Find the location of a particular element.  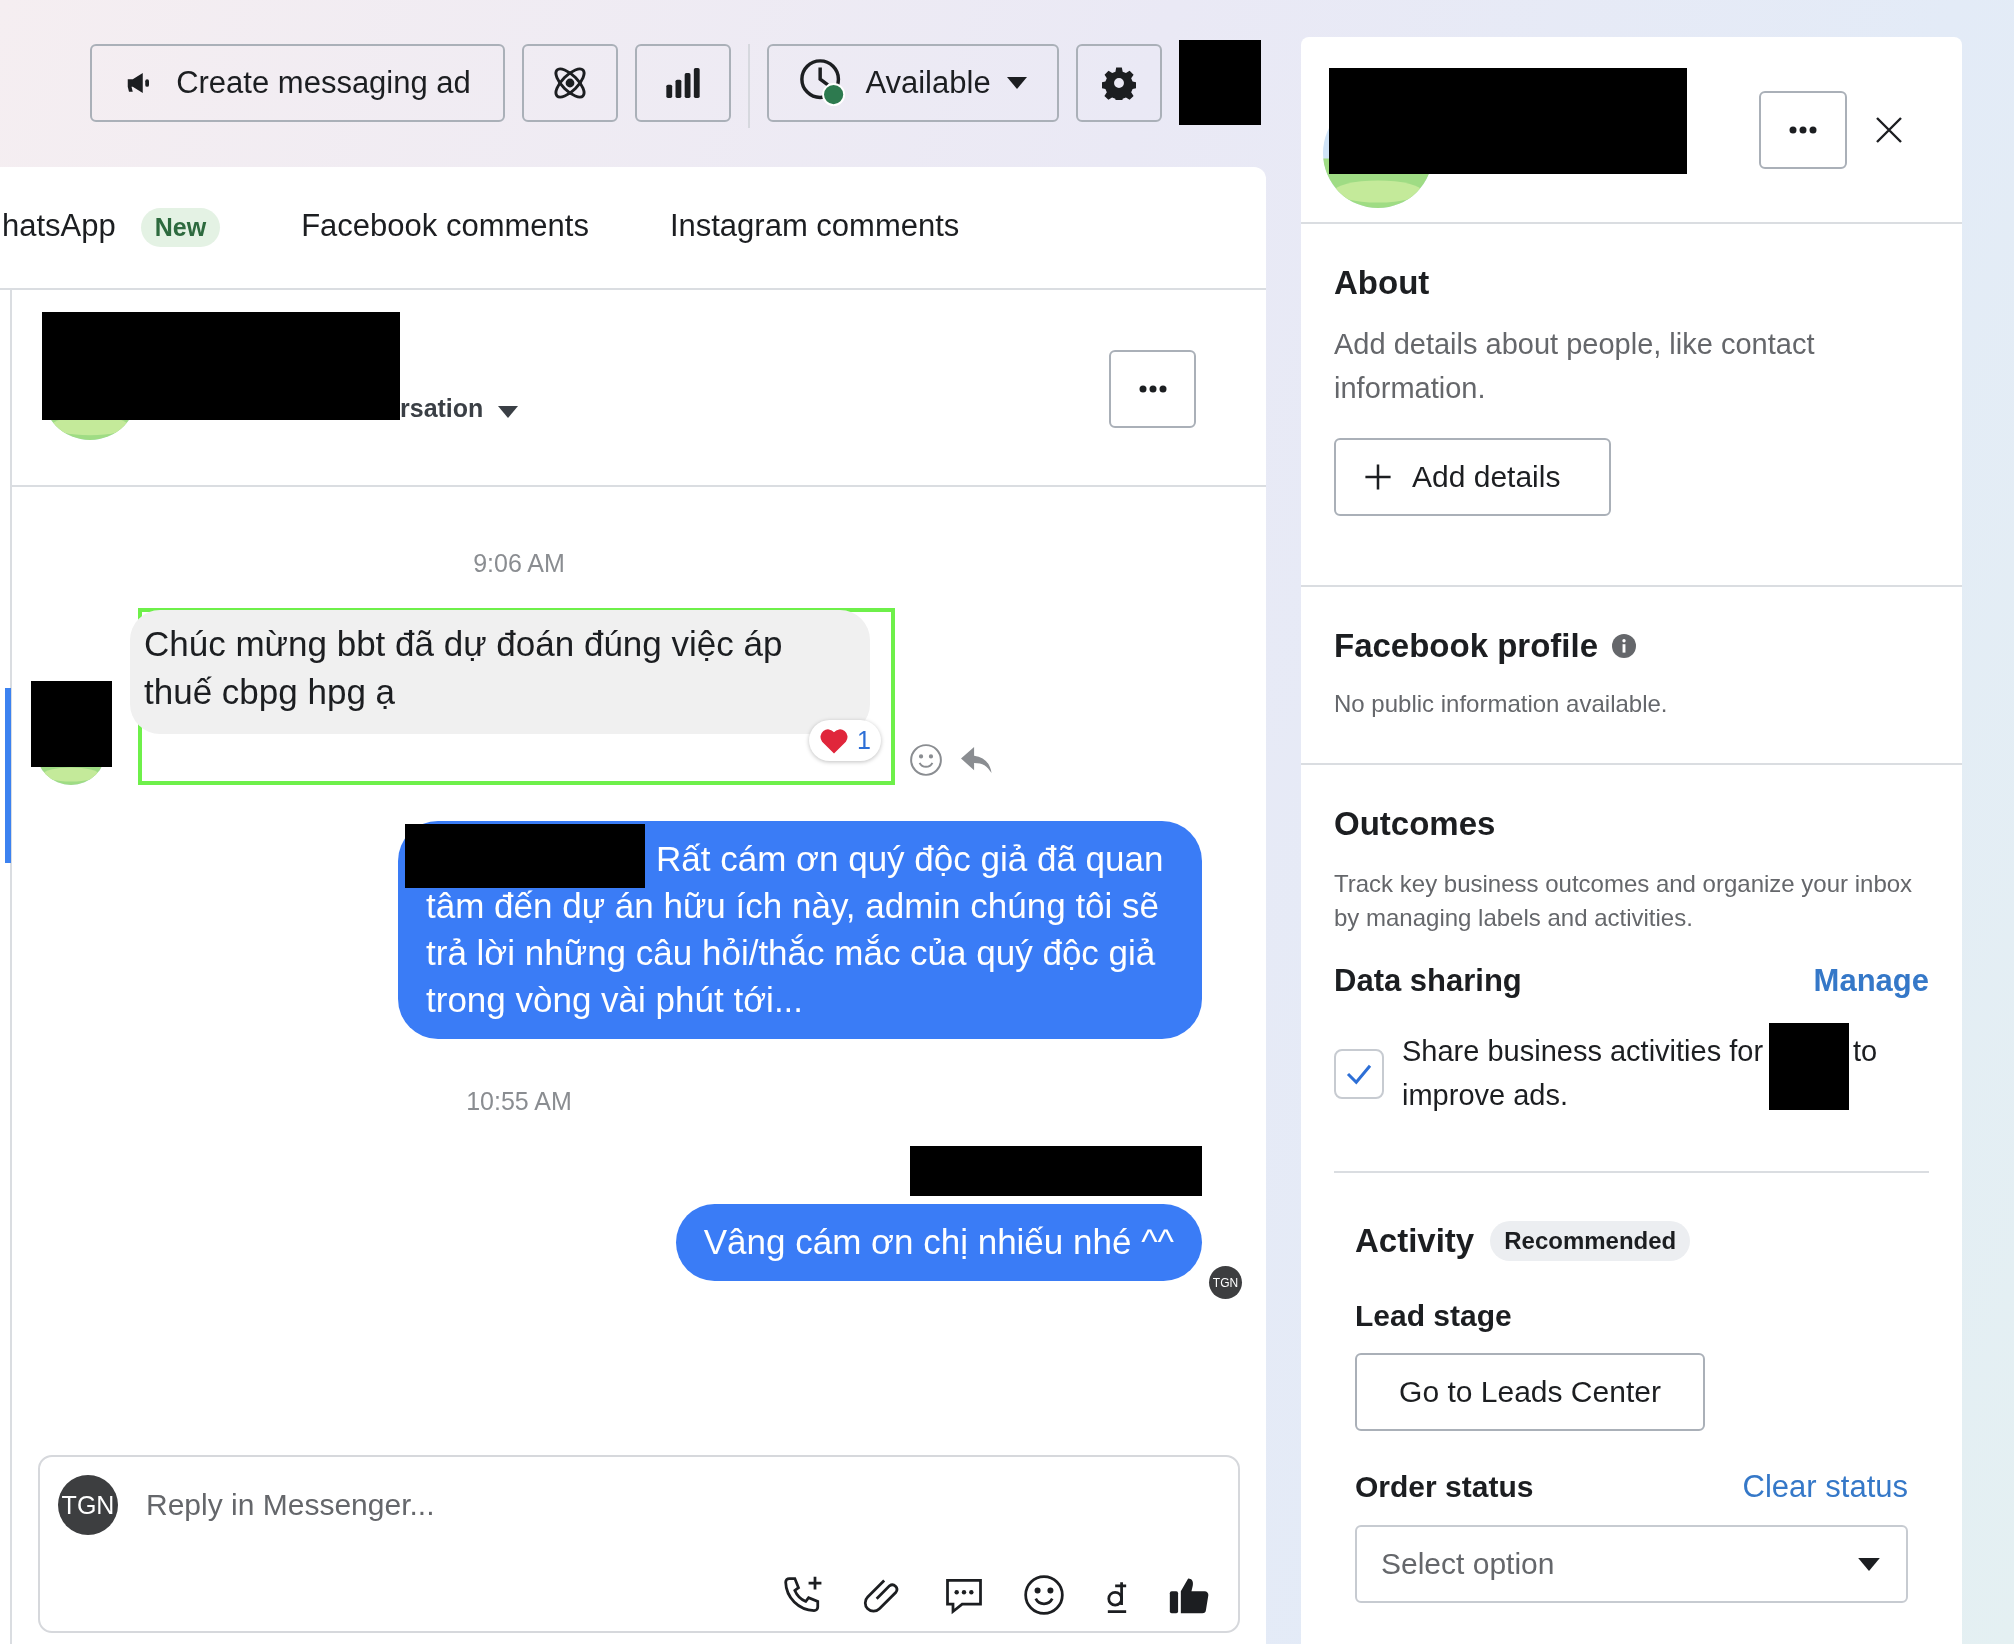

insights-button is located at coordinates (683, 83).